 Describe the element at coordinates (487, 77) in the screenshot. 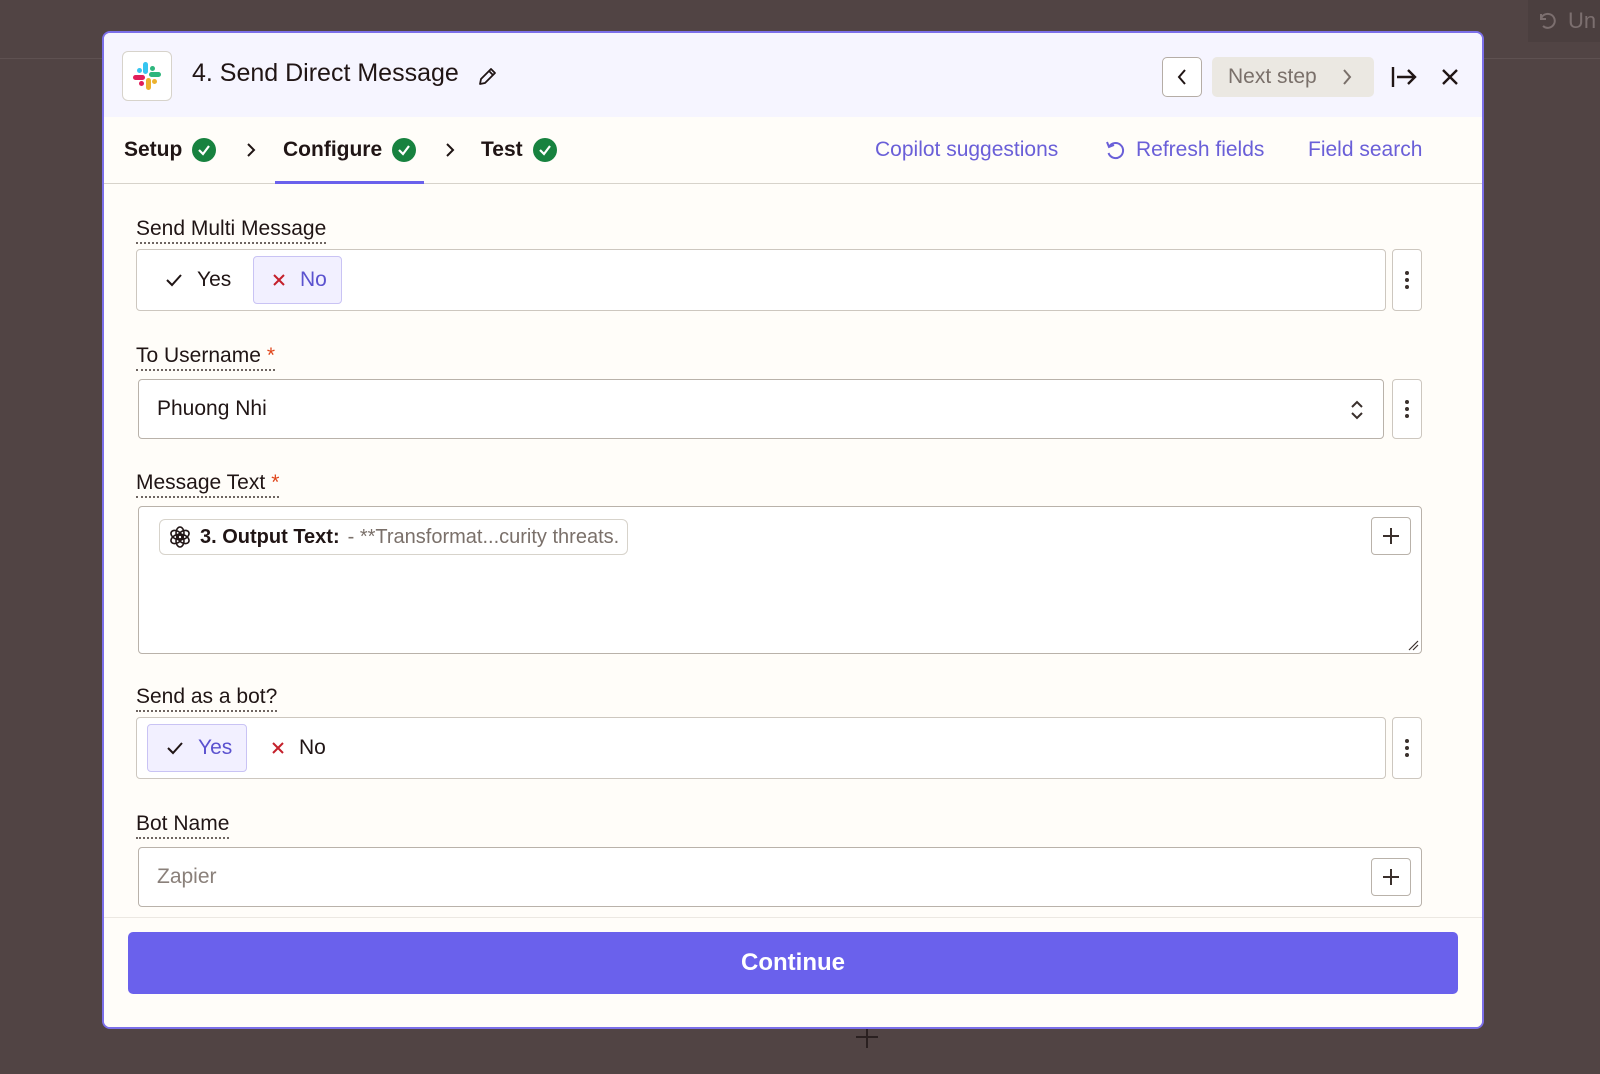

I see `edit-pencil-icon` at that location.